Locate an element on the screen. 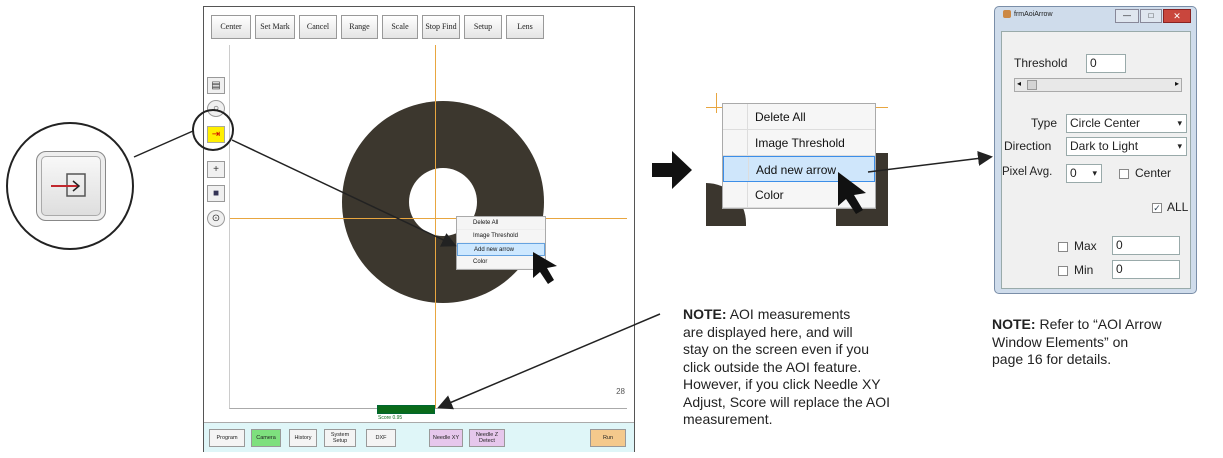 This screenshot has width=1223, height=458. ruler-icon: ▤ is located at coordinates (216, 85).